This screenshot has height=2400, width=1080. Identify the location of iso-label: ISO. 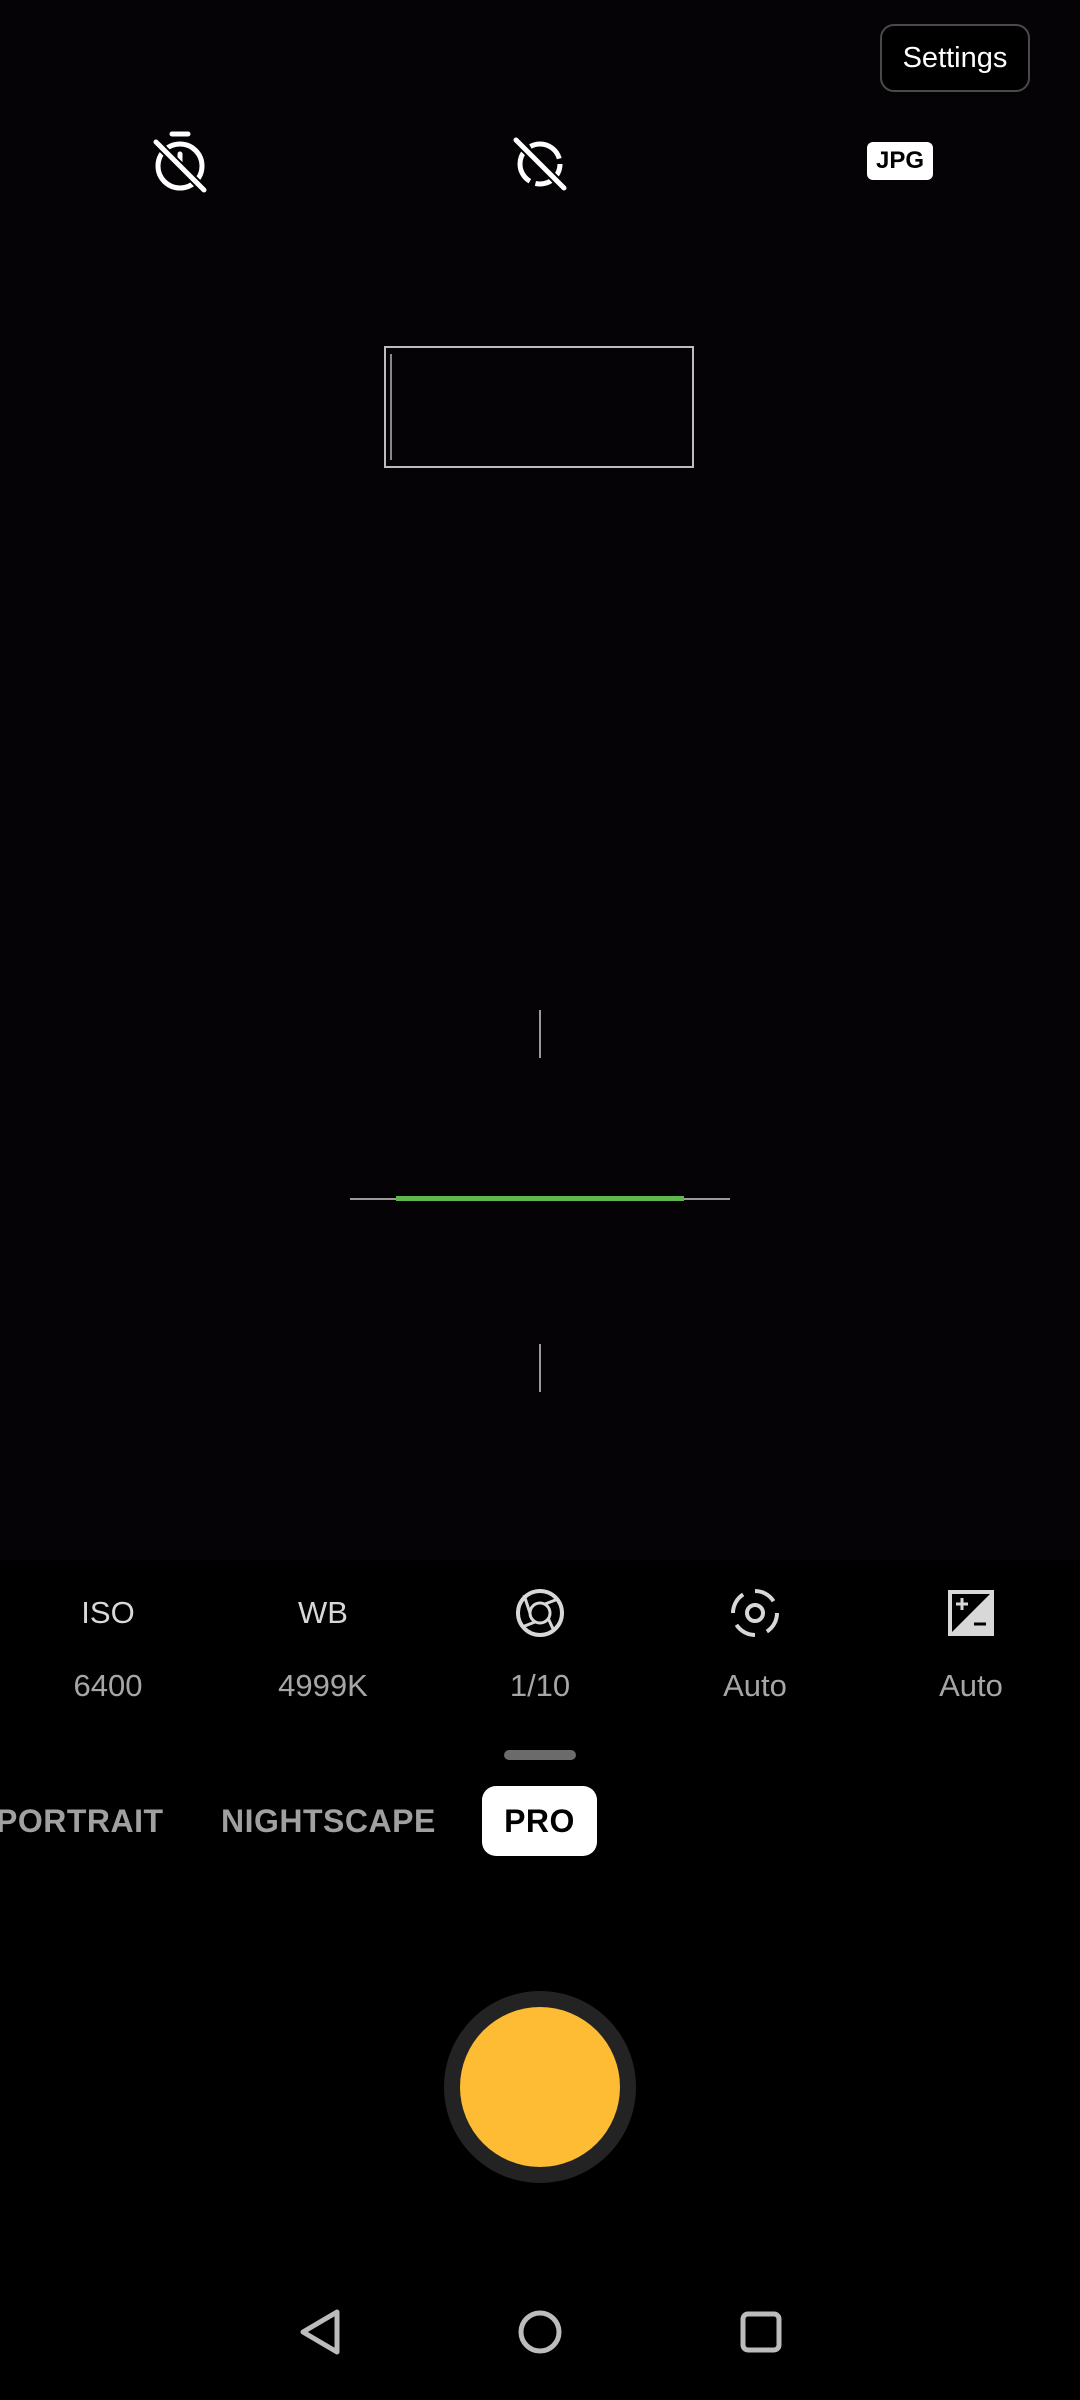
(108, 1612).